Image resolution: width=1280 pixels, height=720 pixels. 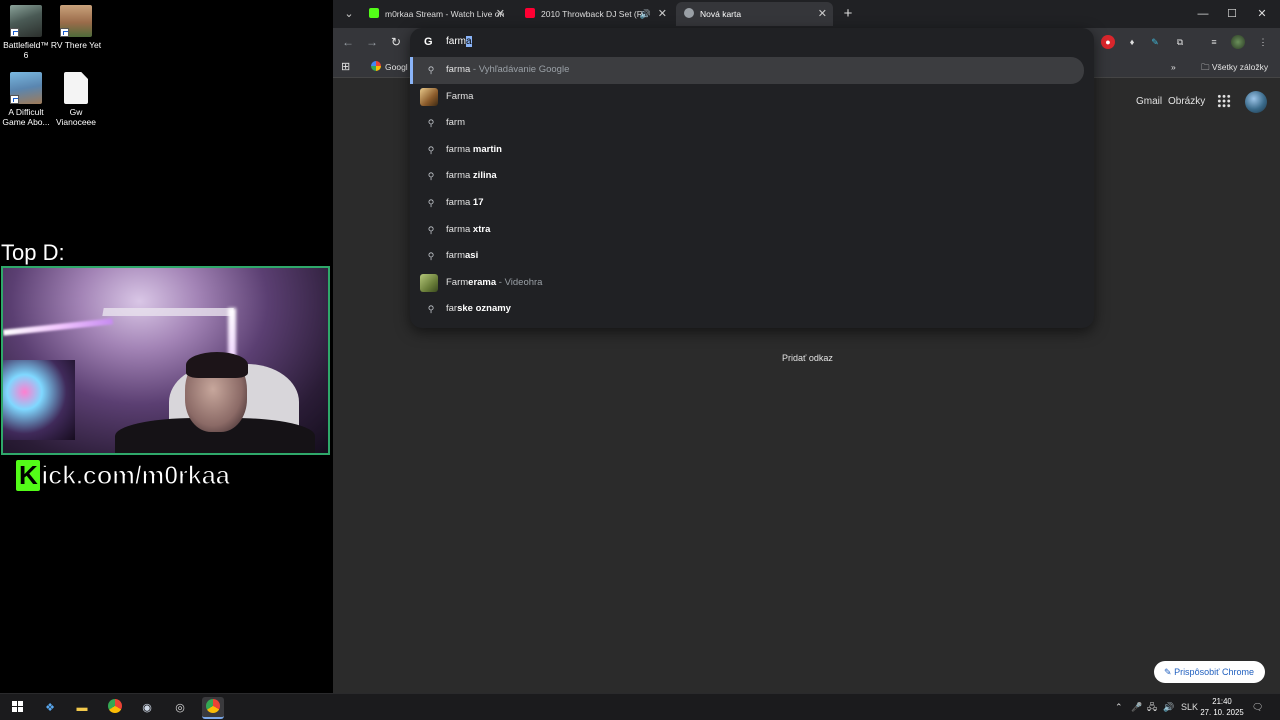 What do you see at coordinates (752, 97) in the screenshot?
I see `suggestion-item: Farma` at bounding box center [752, 97].